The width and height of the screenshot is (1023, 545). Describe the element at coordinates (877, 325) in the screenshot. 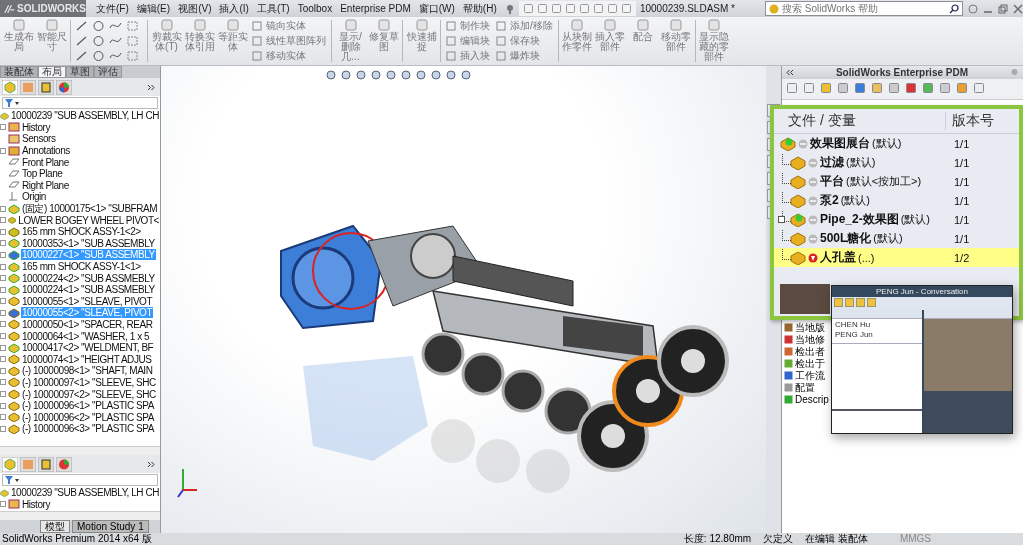

I see `contact-item: CHEN Hu` at that location.